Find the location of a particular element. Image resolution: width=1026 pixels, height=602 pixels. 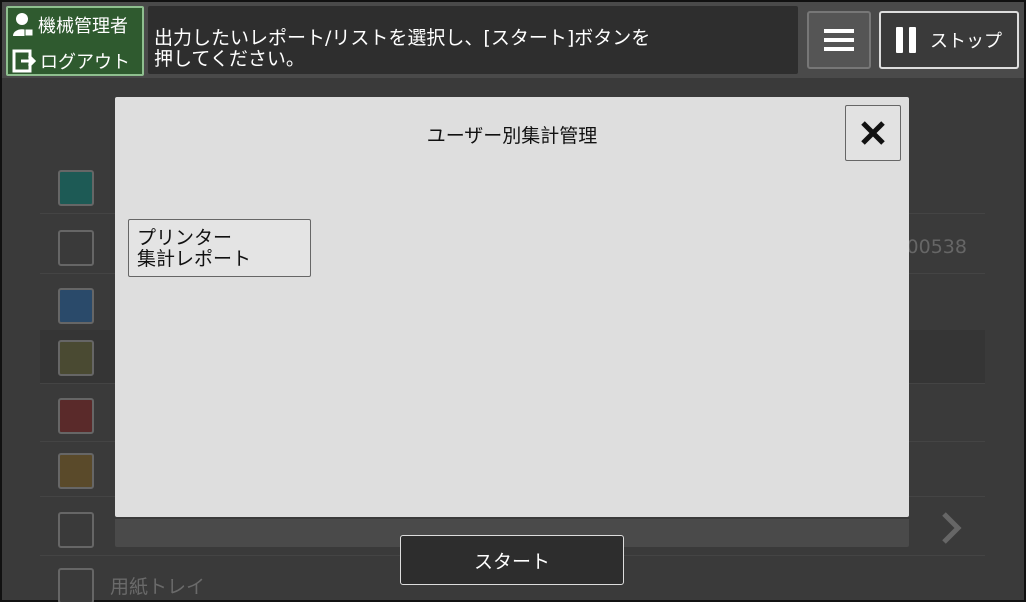

report-button-line-1: プリンター is located at coordinates (185, 238).